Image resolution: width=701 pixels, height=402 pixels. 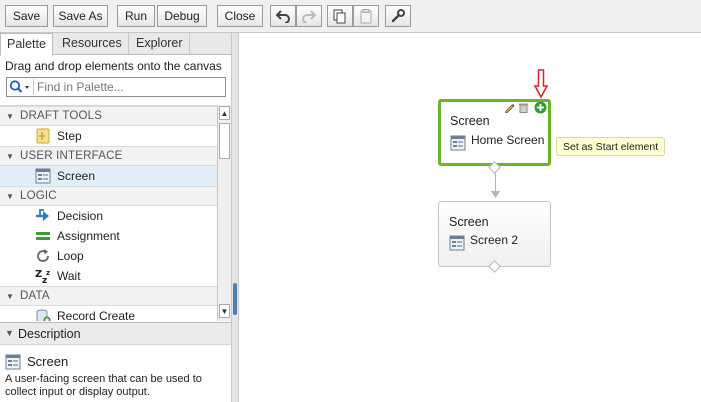 What do you see at coordinates (26, 16) in the screenshot?
I see `save-button: Save` at bounding box center [26, 16].